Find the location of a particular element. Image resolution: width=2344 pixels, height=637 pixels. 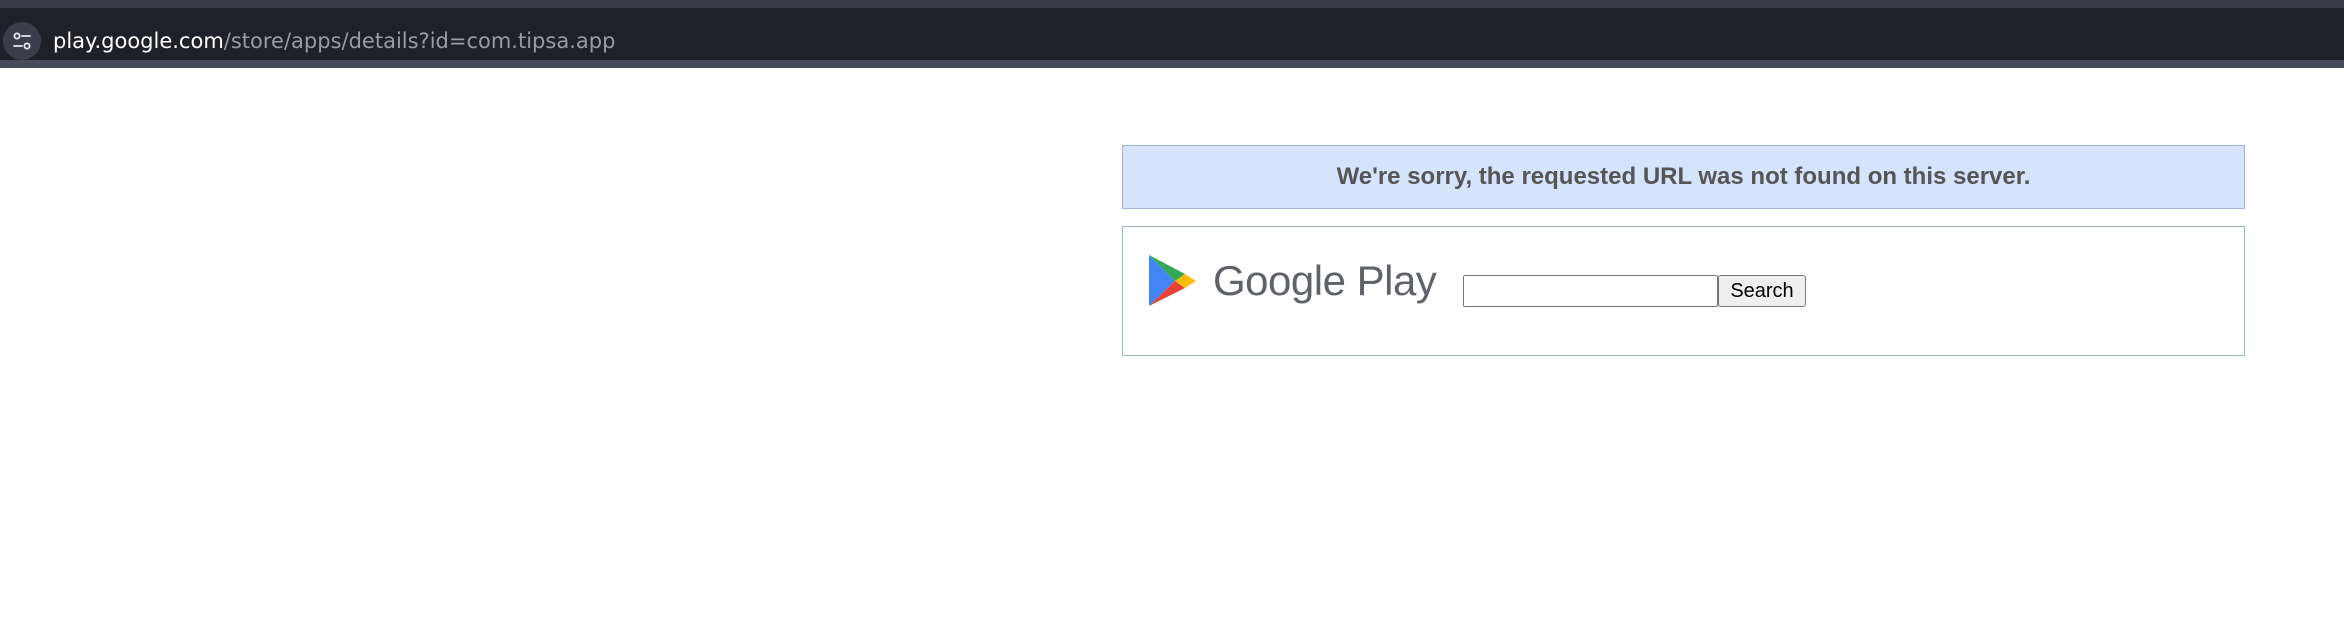

tab-strip is located at coordinates (1172, 4).